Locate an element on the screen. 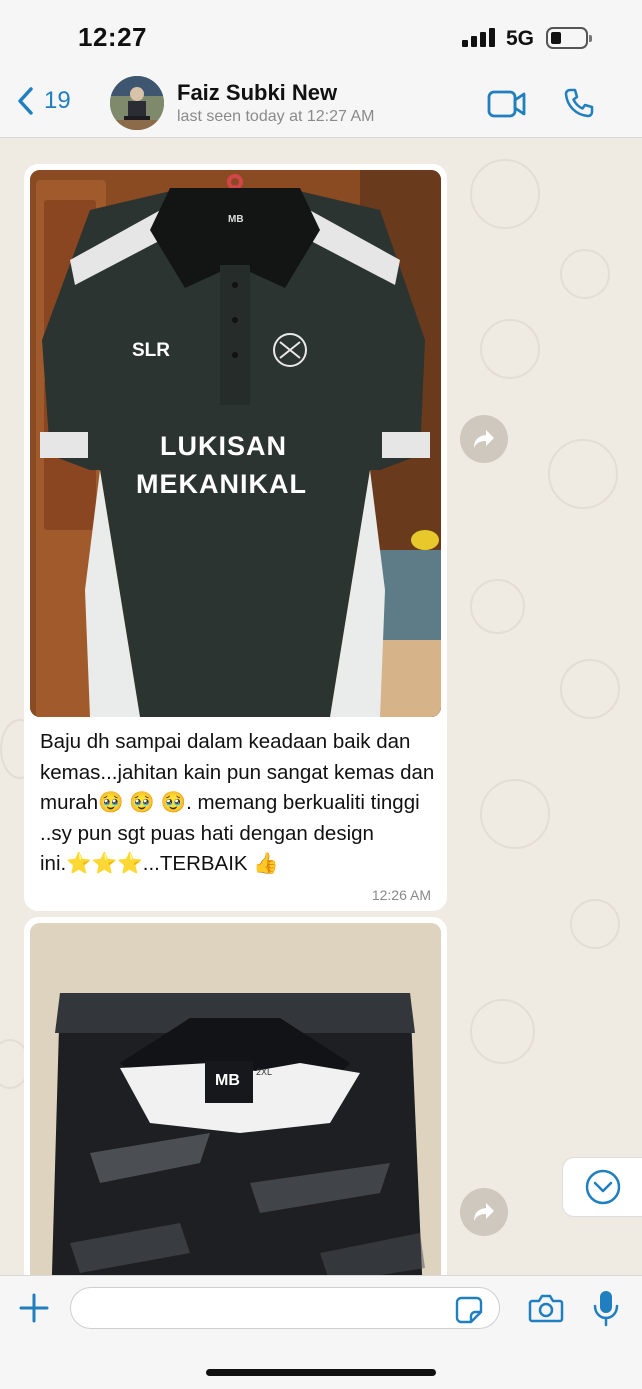 This screenshot has width=642, height=1389. video-call-icon is located at coordinates (506, 104).